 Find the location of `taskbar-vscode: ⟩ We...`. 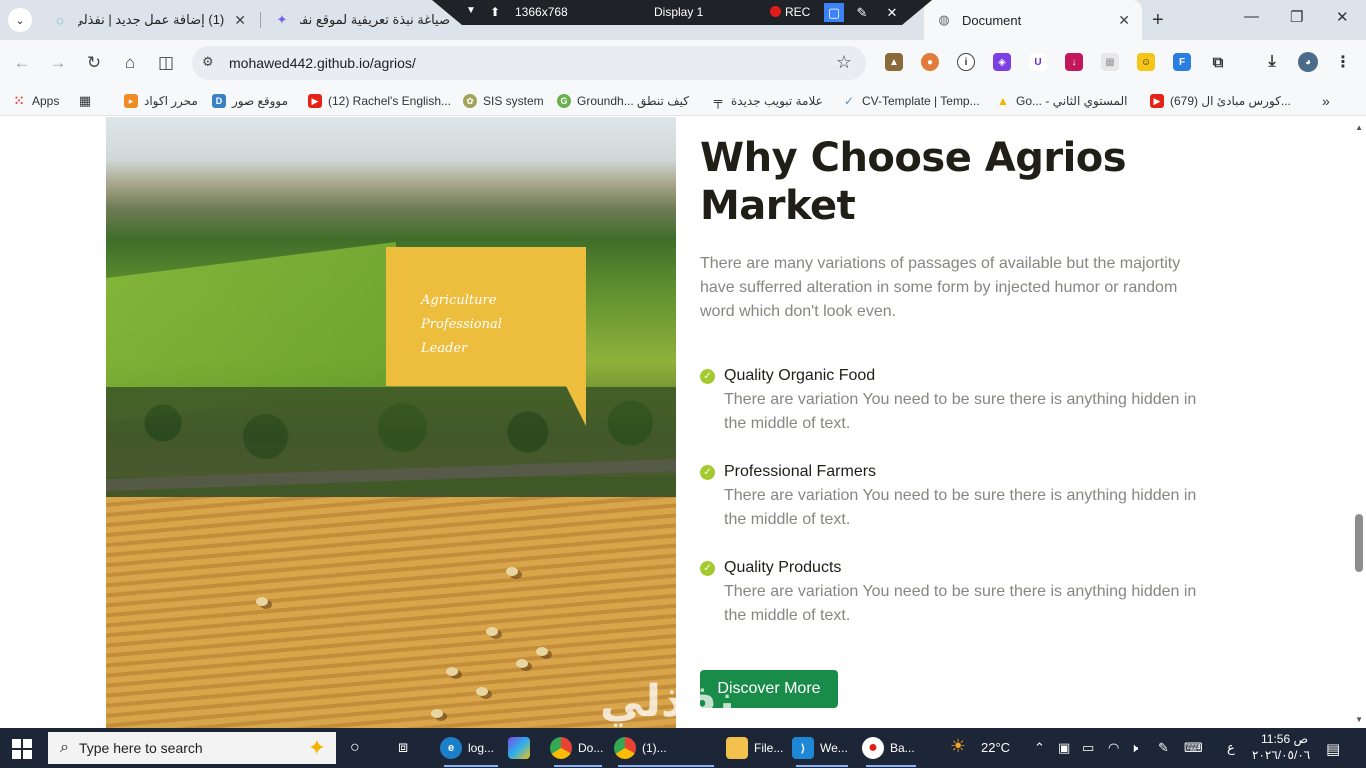

taskbar-vscode: ⟩ We... is located at coordinates (822, 748).